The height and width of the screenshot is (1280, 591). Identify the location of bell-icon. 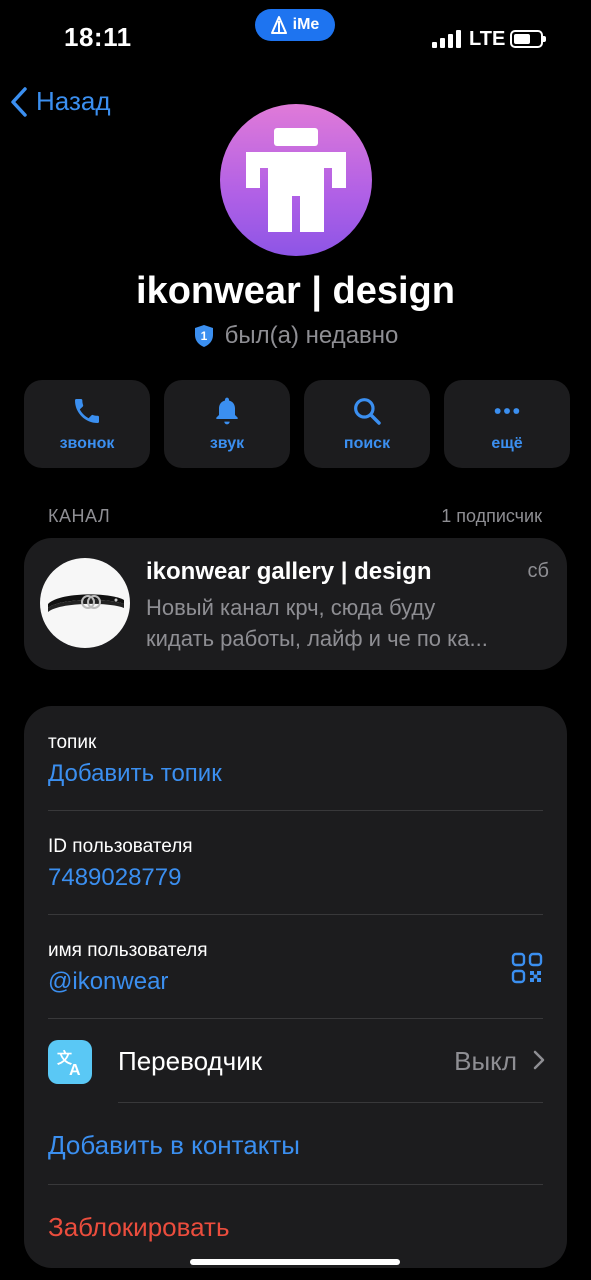
(227, 411).